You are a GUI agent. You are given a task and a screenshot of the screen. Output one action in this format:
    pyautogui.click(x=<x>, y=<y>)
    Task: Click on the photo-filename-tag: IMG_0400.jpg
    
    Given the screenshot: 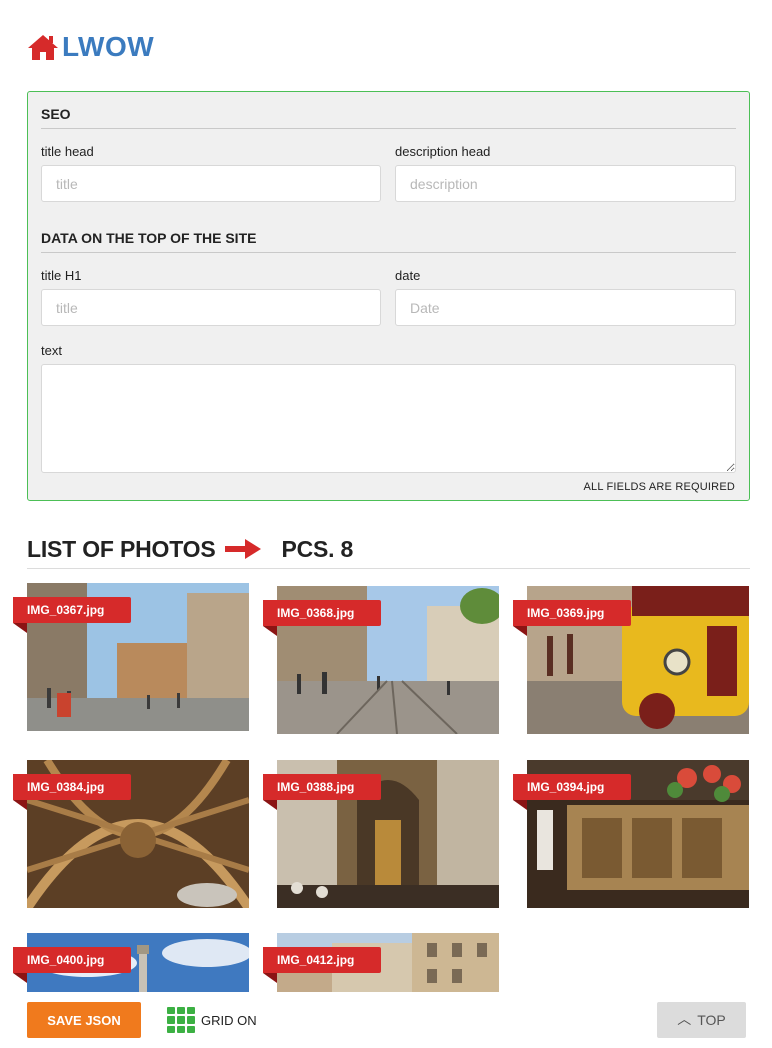 What is the action you would take?
    pyautogui.click(x=72, y=965)
    